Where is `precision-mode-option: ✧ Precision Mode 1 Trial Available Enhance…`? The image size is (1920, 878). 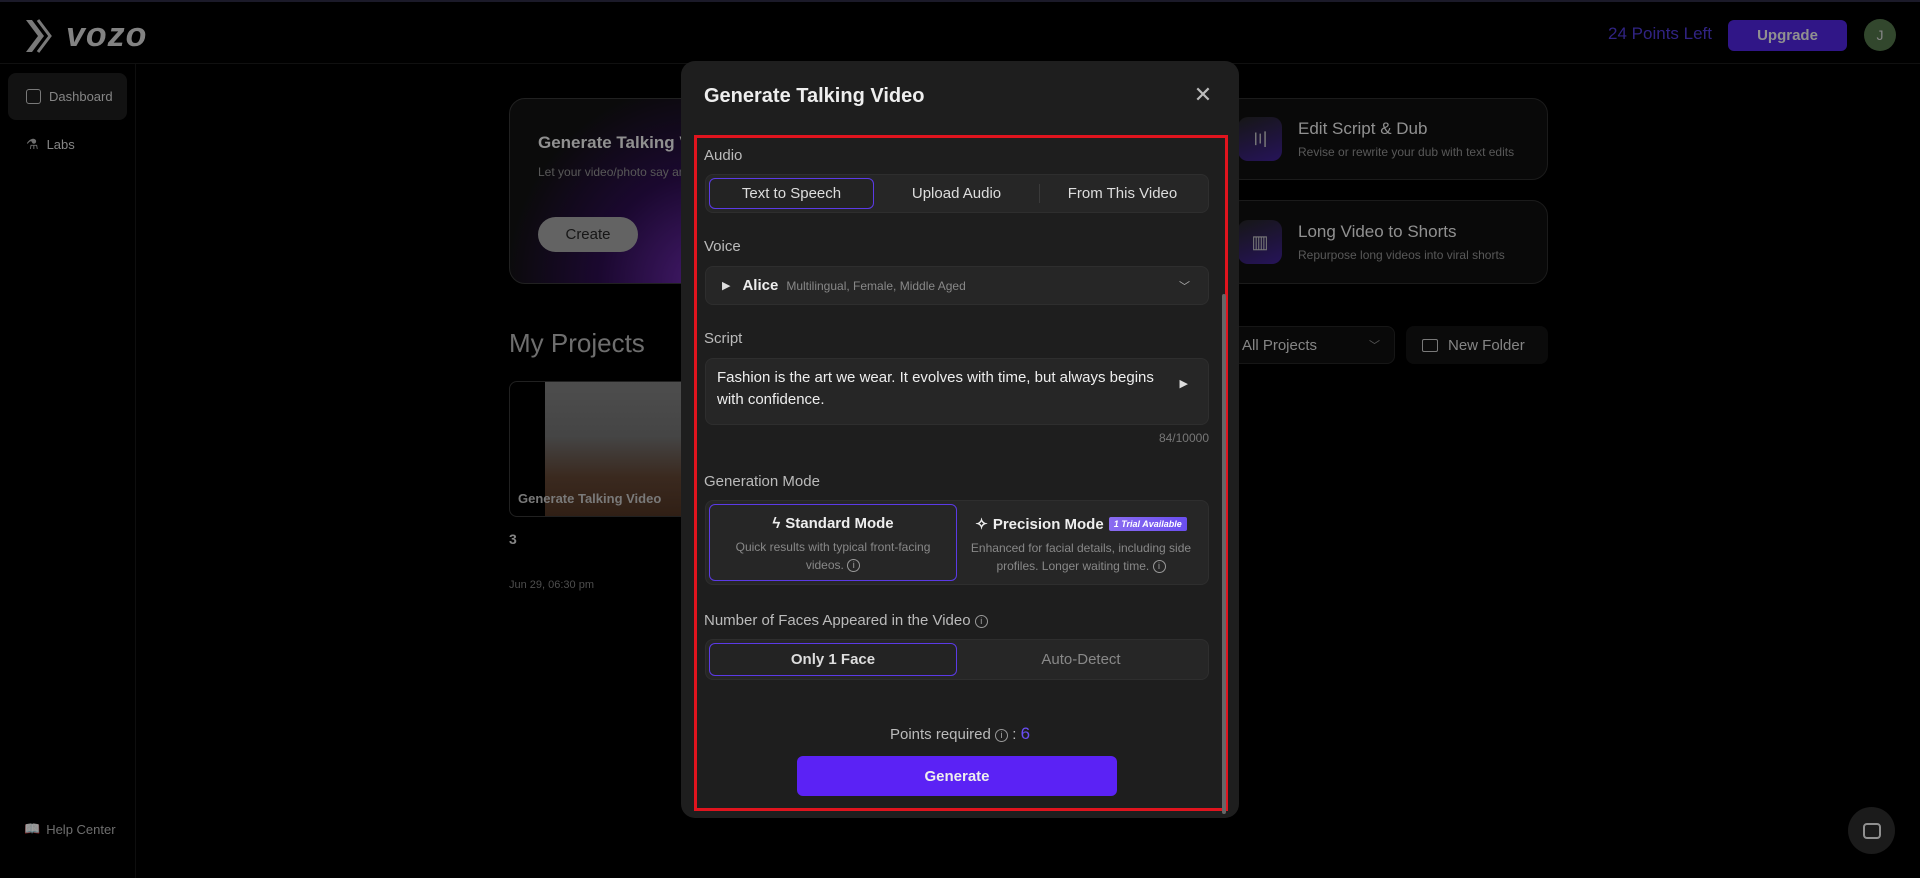
precision-mode-option: ✧ Precision Mode 1 Trial Available Enhance… is located at coordinates (1081, 542).